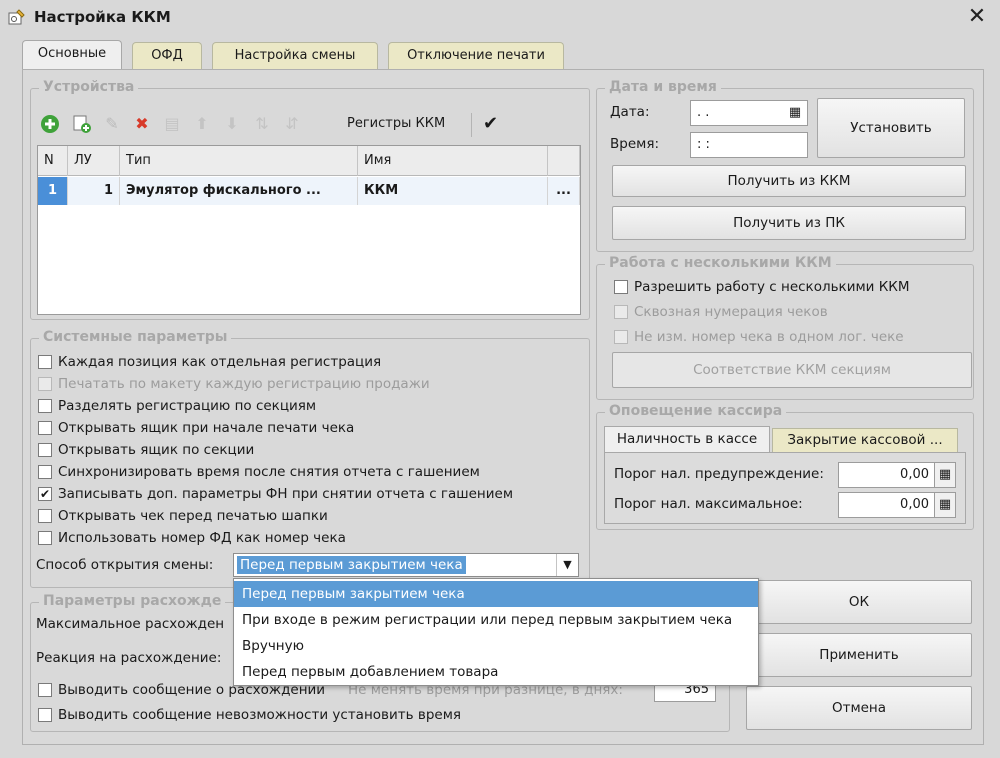 Image resolution: width=1000 pixels, height=758 pixels. I want to click on column-header-n: N, so click(53, 161).